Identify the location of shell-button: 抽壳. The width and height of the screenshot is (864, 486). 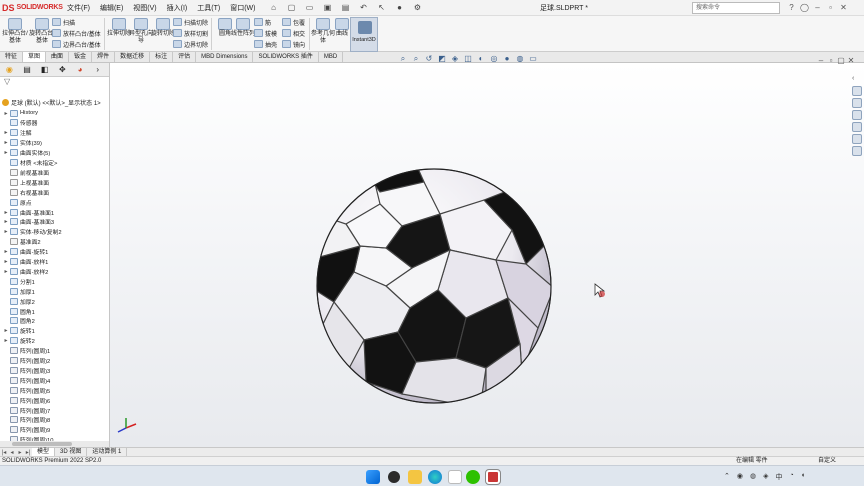
(265, 44).